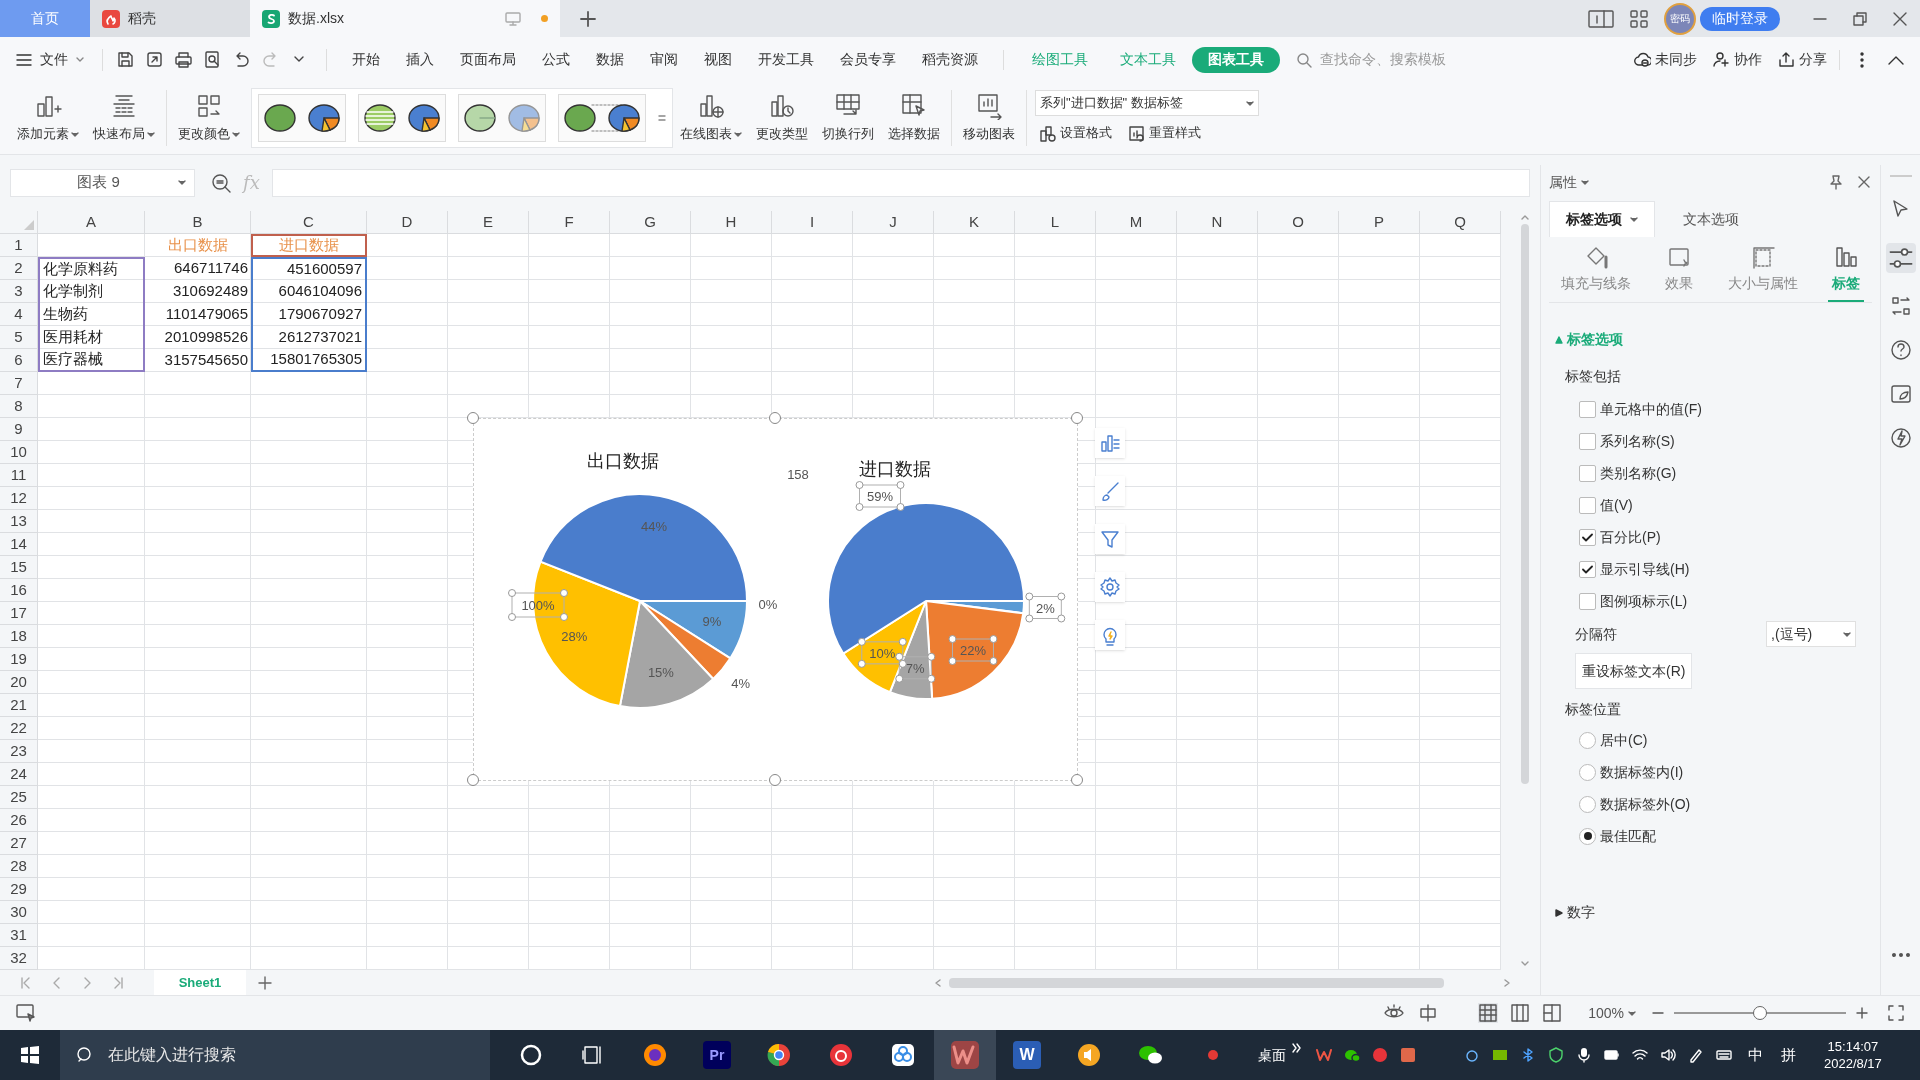 The width and height of the screenshot is (1920, 1080). Describe the element at coordinates (19, 567) in the screenshot. I see `row-number: 15` at that location.